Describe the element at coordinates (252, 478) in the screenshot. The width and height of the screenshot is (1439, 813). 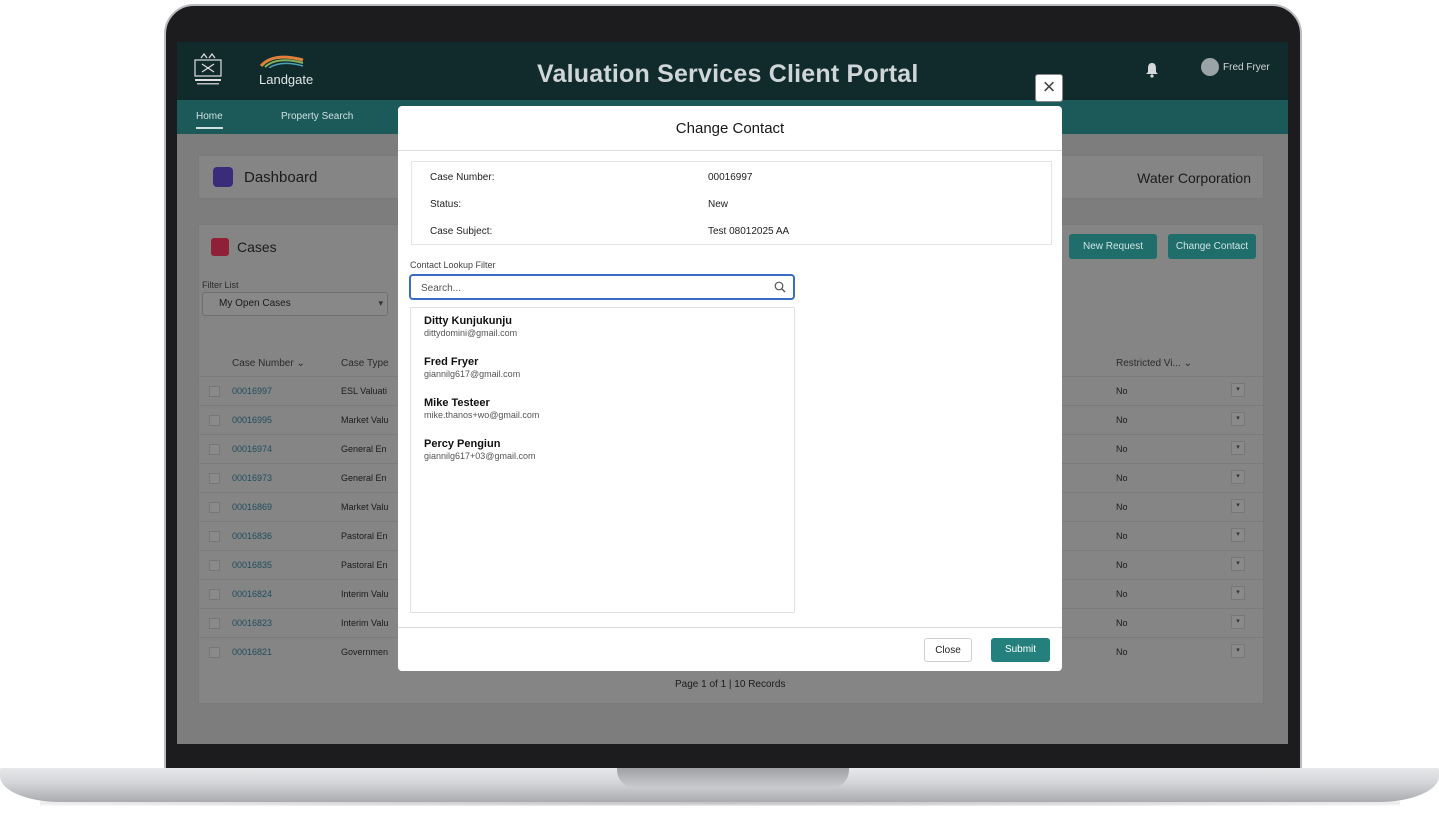
I see `case-number-link: 00016973` at that location.